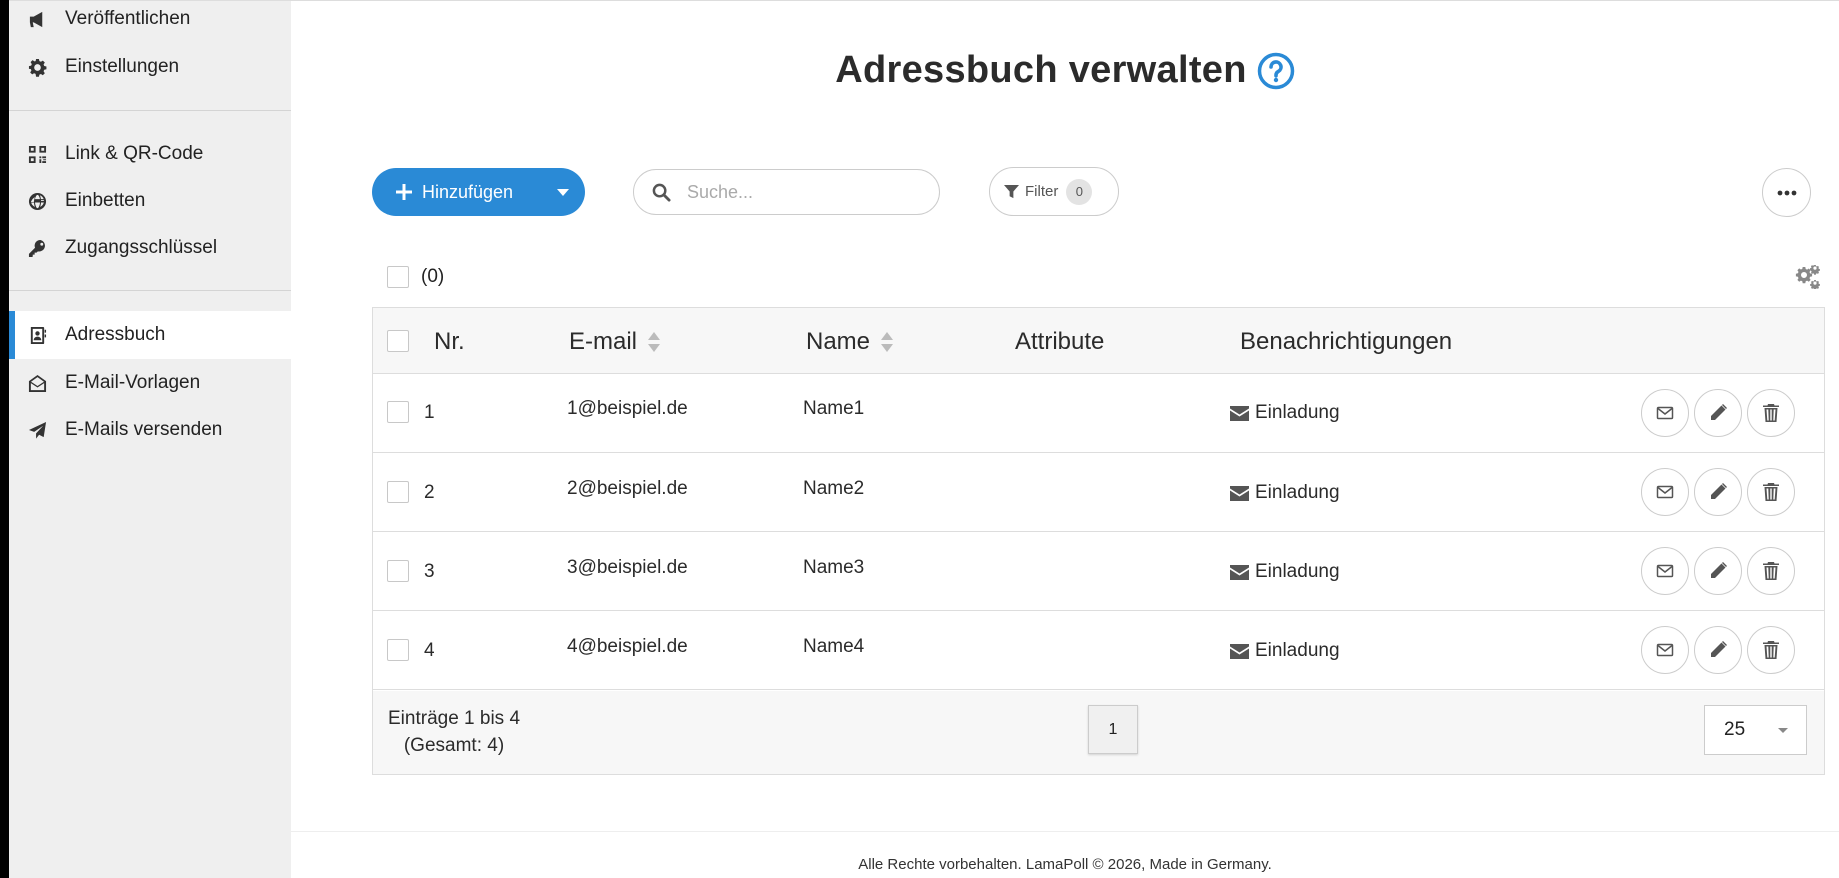  What do you see at coordinates (1060, 341) in the screenshot?
I see `column-label: Attribute` at bounding box center [1060, 341].